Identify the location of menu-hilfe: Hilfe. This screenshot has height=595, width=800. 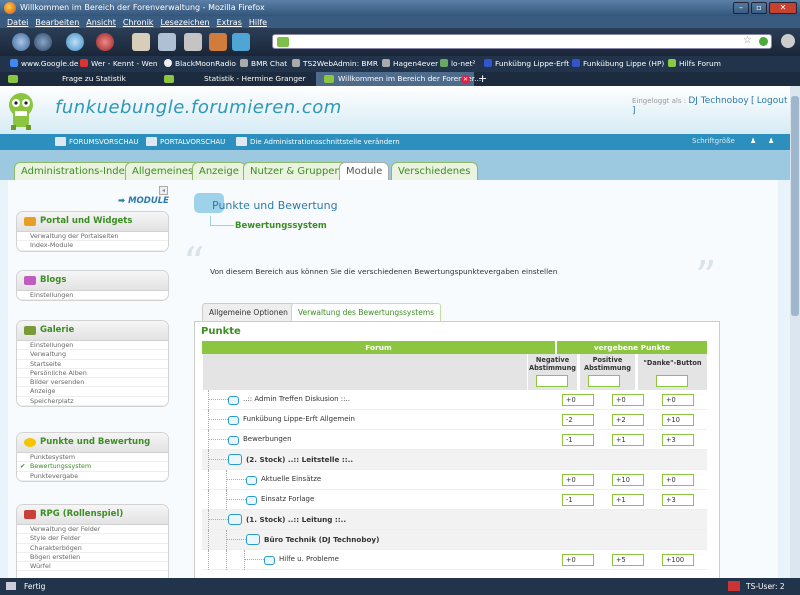
(258, 22).